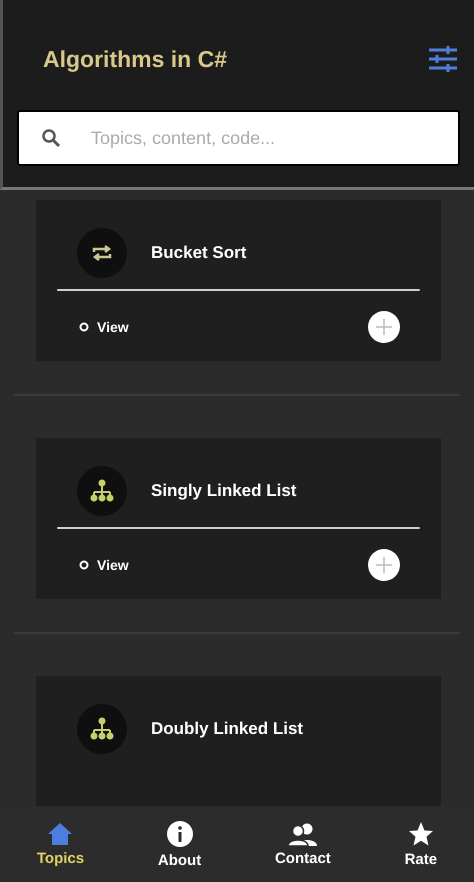  What do you see at coordinates (227, 729) in the screenshot?
I see `topic-title: Doubly Linked List` at bounding box center [227, 729].